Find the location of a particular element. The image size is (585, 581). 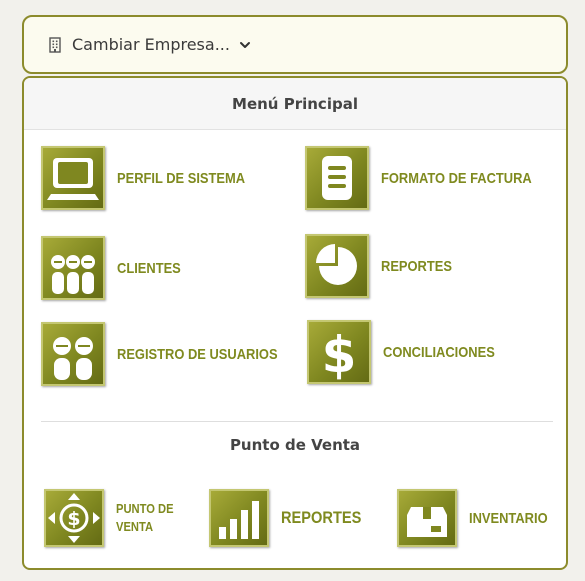

bar-chart-icon is located at coordinates (239, 518).